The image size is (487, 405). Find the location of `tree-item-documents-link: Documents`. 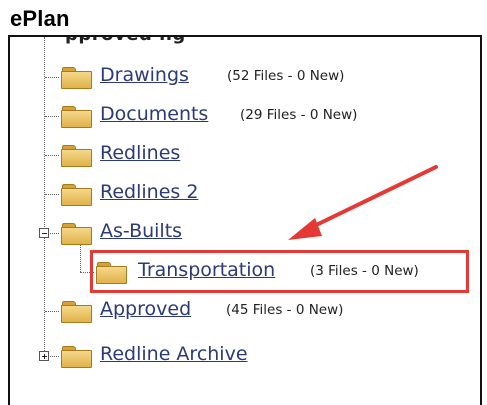

tree-item-documents-link: Documents is located at coordinates (154, 114).